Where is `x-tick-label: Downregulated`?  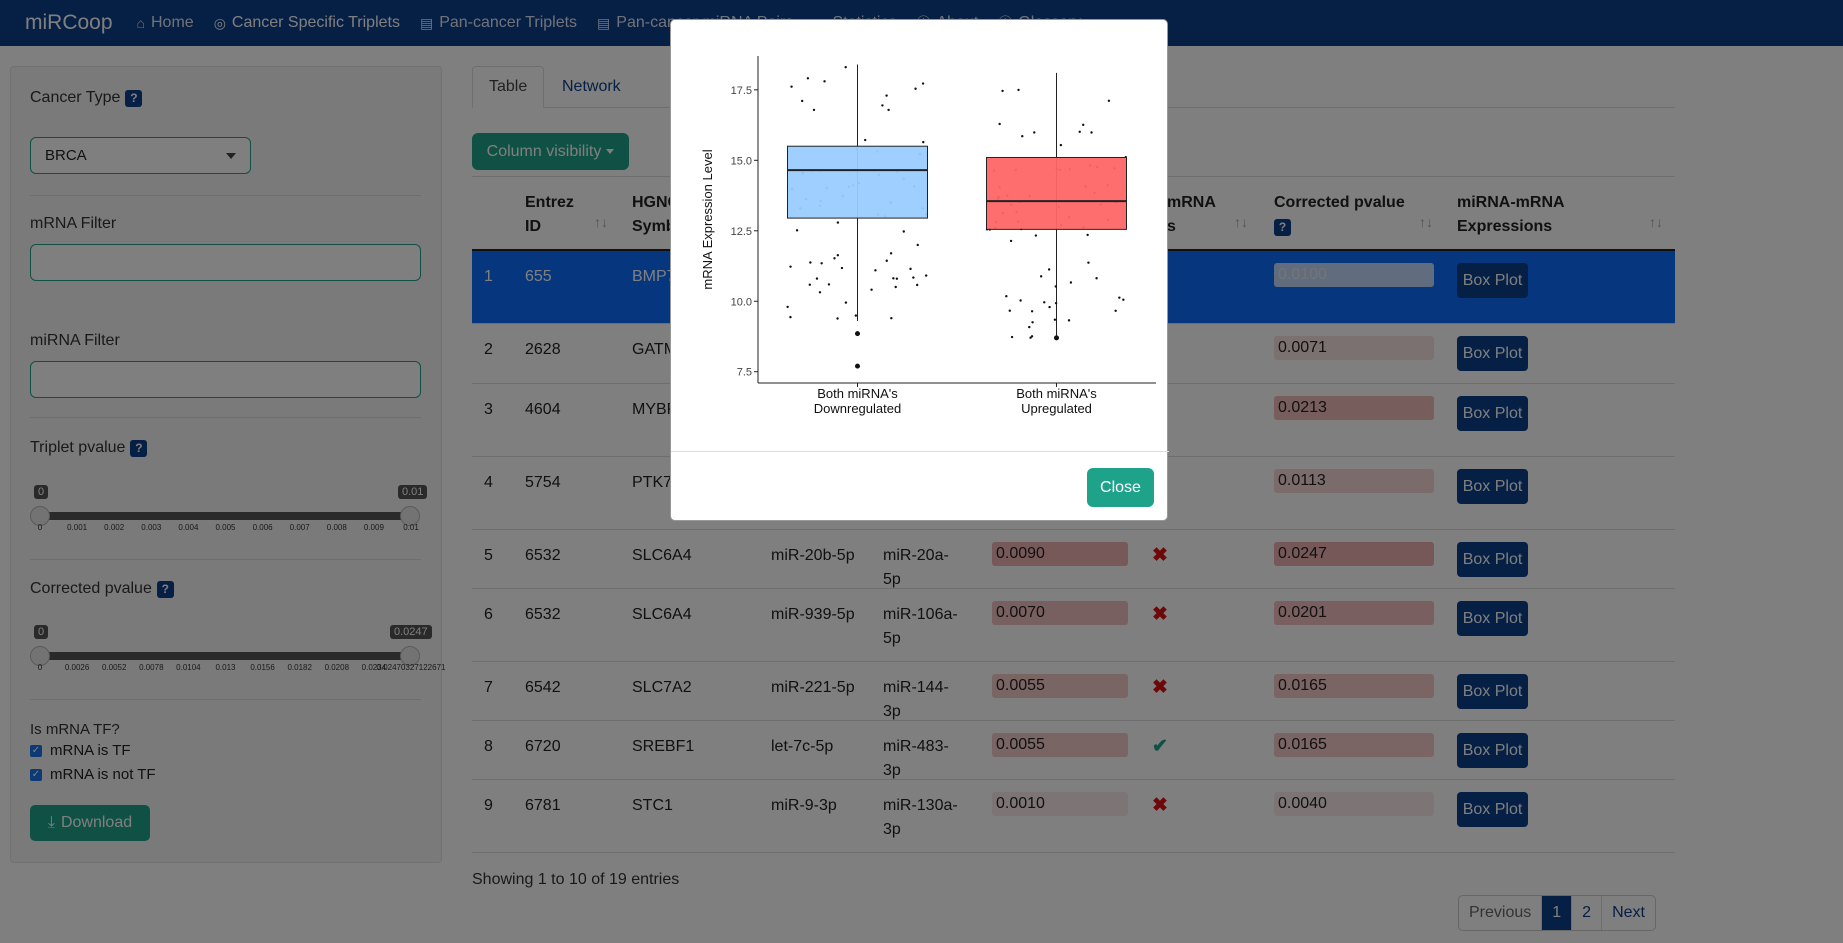 x-tick-label: Downregulated is located at coordinates (857, 408).